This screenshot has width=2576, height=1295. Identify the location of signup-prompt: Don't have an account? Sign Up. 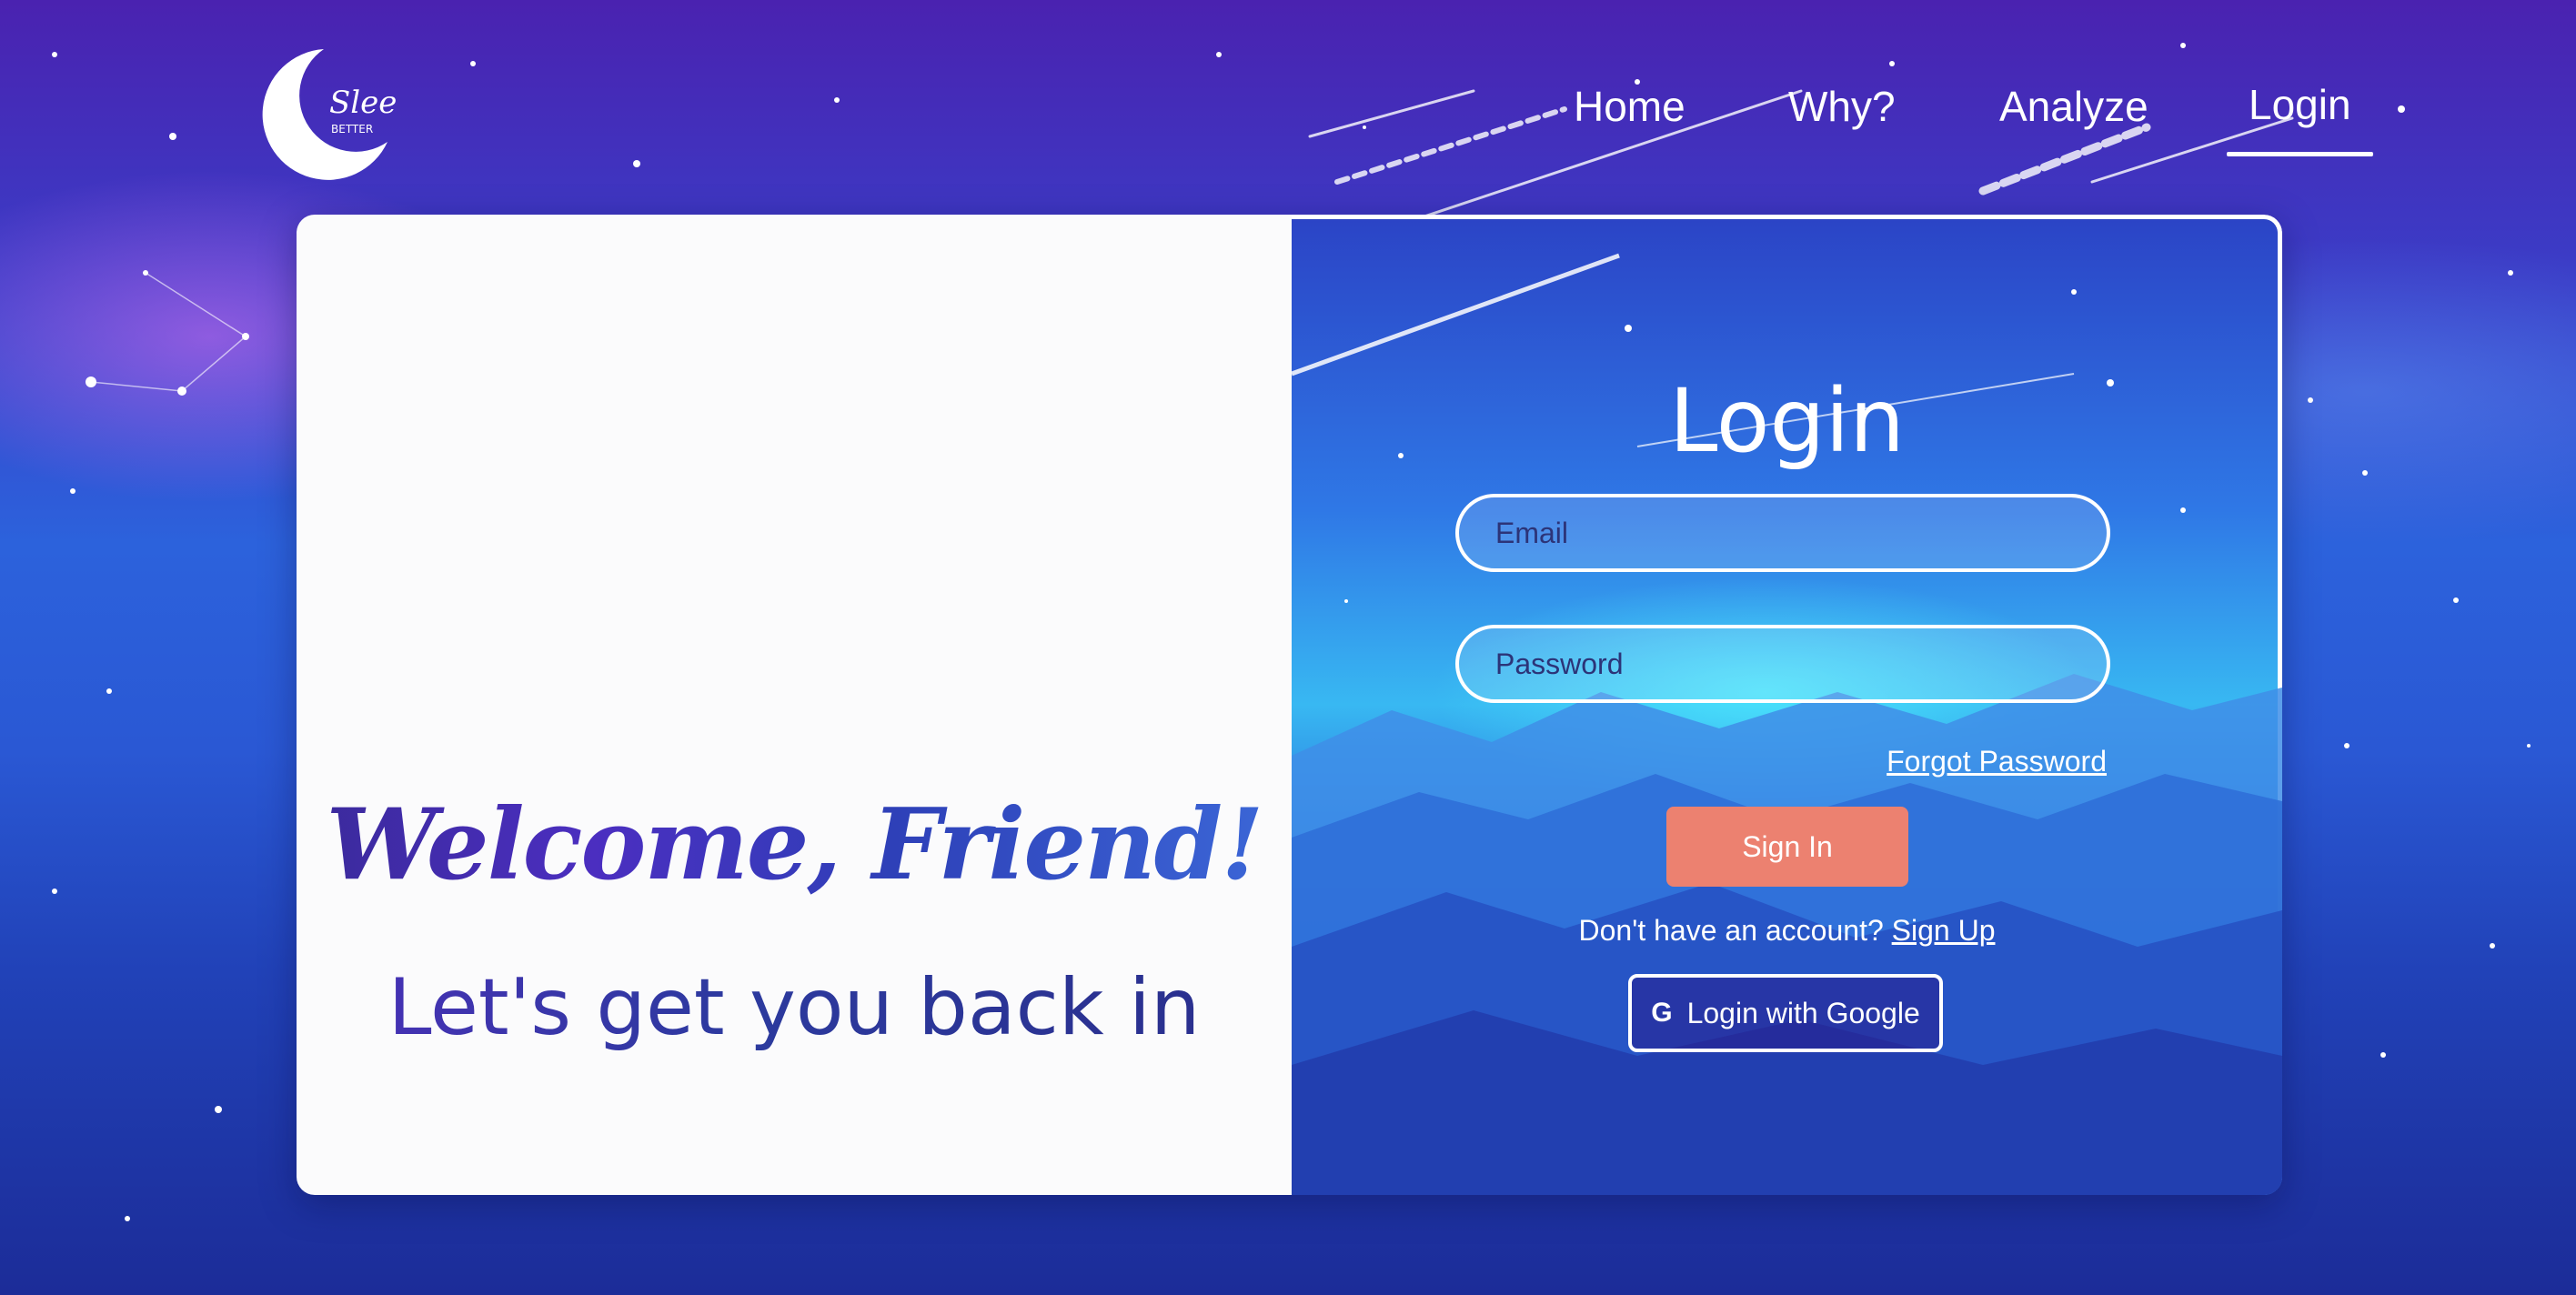
(1787, 931).